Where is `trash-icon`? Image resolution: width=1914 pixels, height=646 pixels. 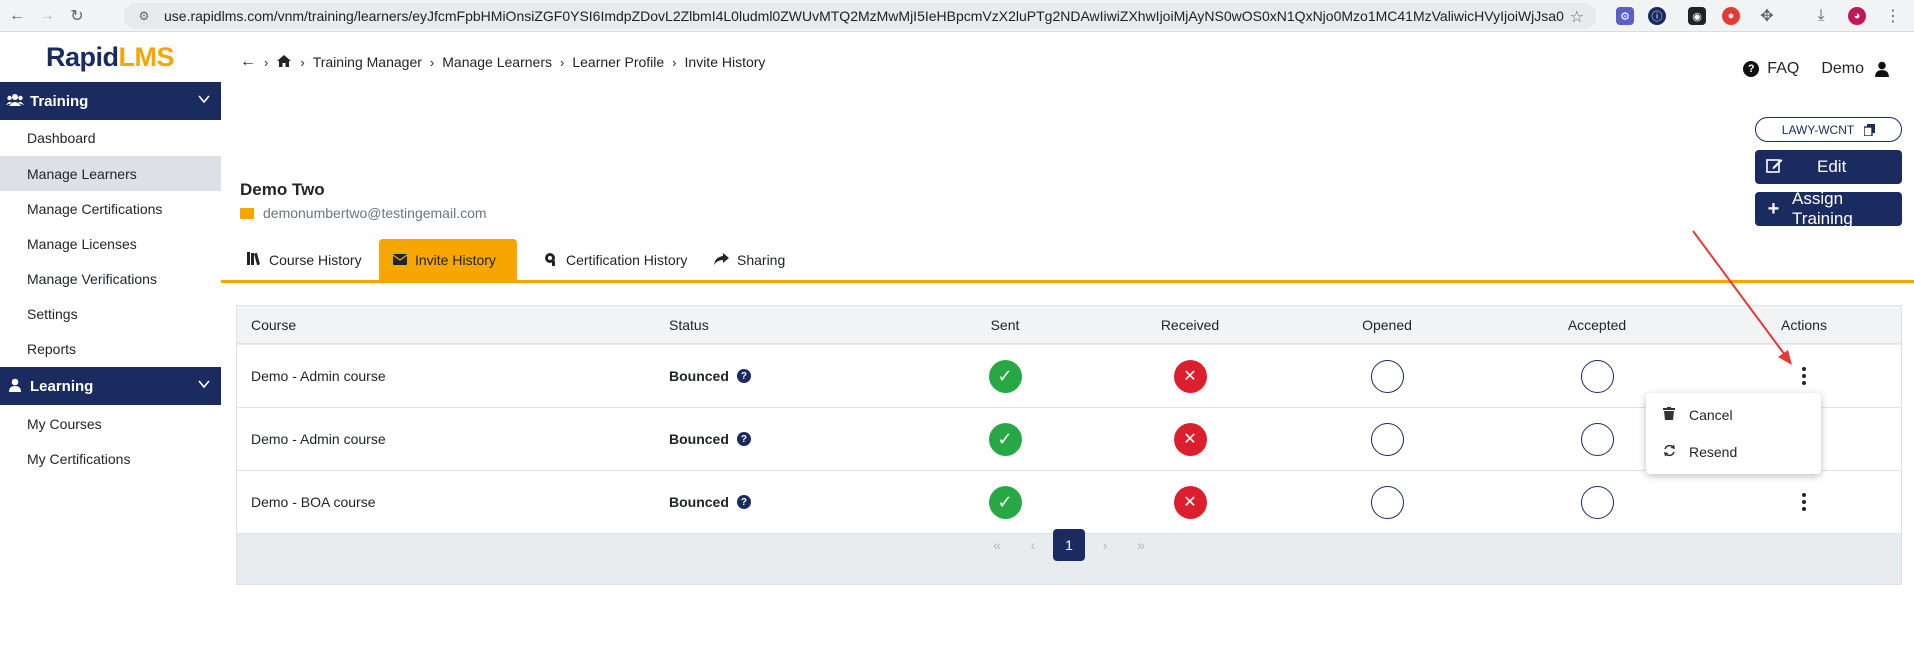
trash-icon is located at coordinates (1670, 415).